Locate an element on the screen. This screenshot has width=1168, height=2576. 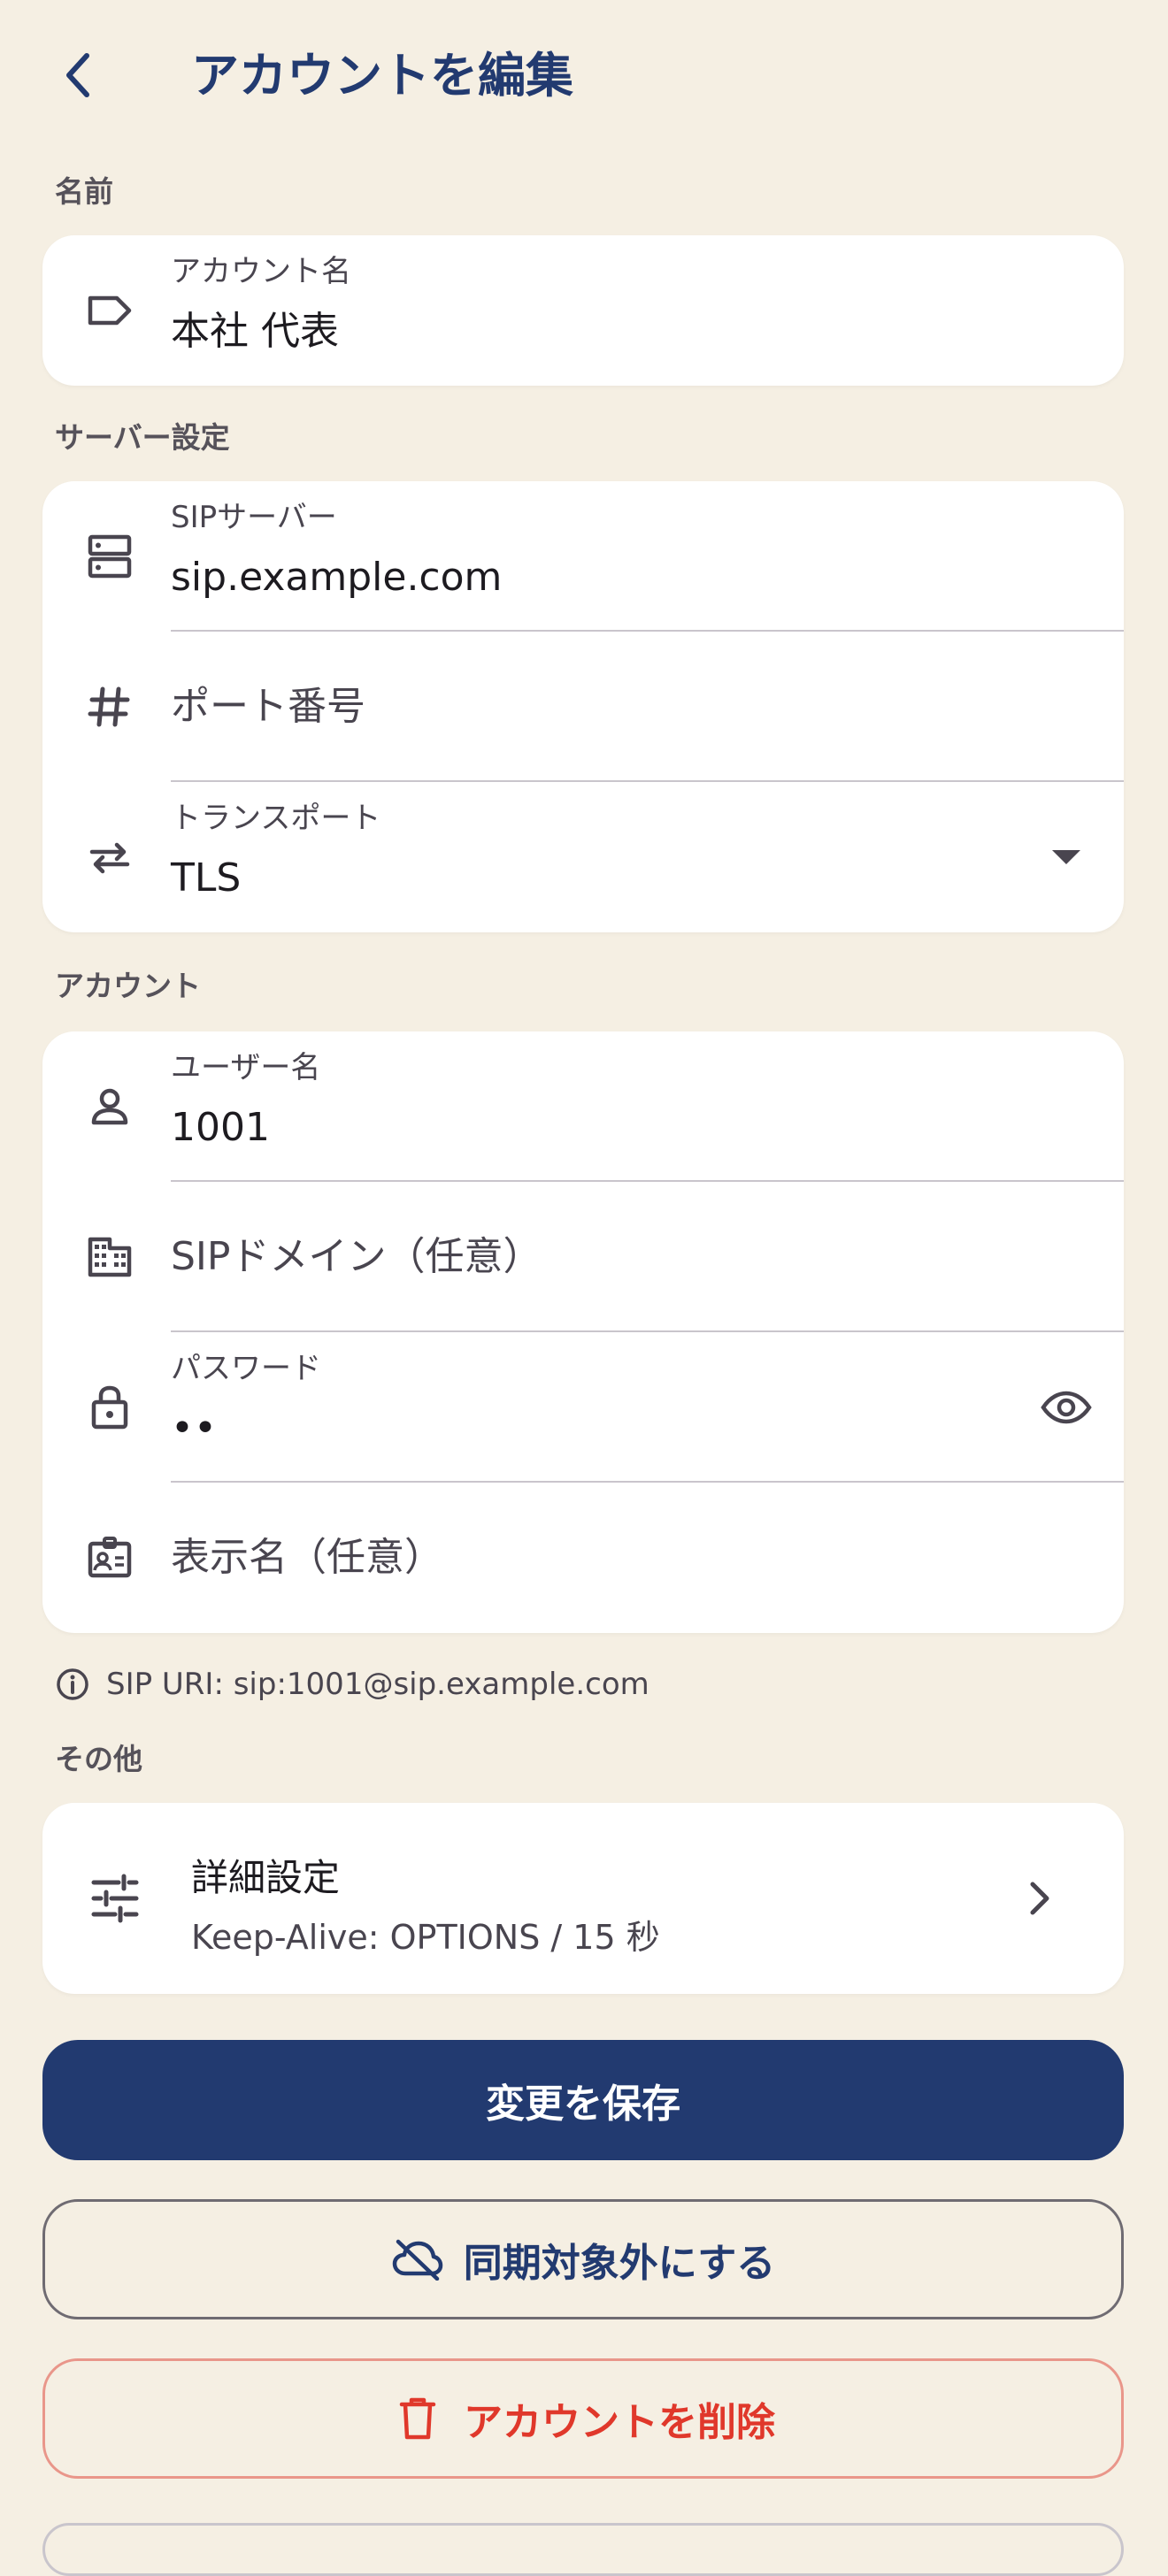
badge-icon is located at coordinates (110, 1558).